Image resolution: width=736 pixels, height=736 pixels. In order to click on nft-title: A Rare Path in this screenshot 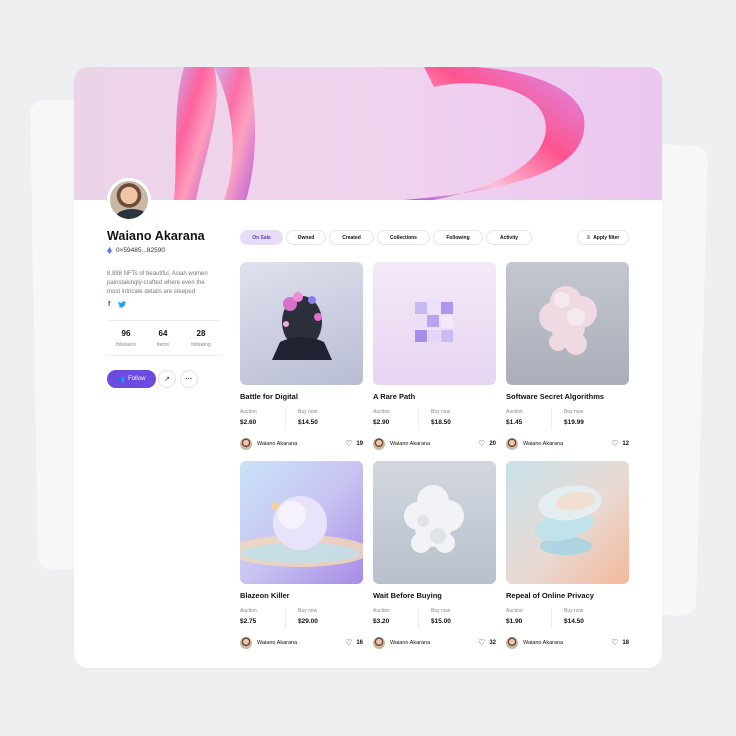, I will do `click(434, 396)`.